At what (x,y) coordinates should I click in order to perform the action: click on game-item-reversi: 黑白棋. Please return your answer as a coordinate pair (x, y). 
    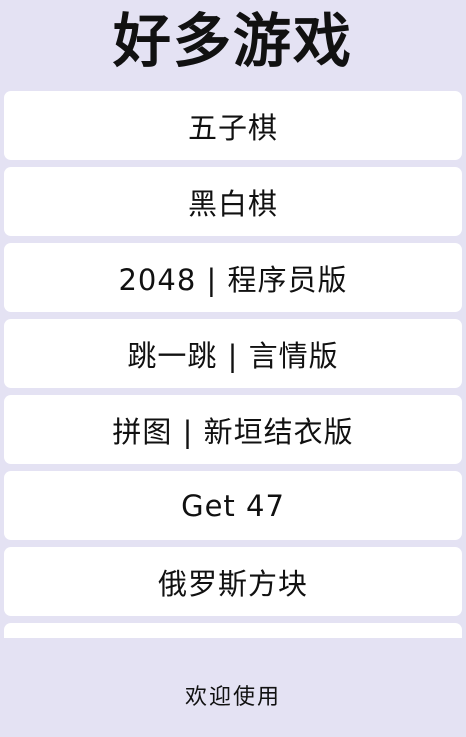
    Looking at the image, I should click on (233, 201).